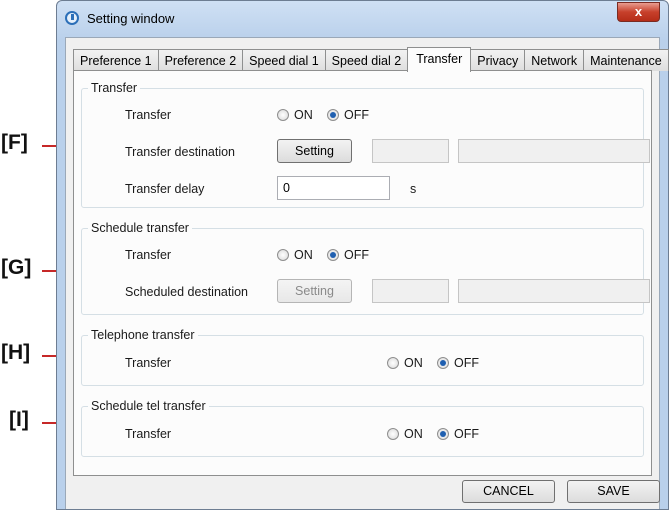 This screenshot has height=510, width=669. Describe the element at coordinates (284, 60) in the screenshot. I see `tab-speed-dial-1: Speed dial 1` at that location.